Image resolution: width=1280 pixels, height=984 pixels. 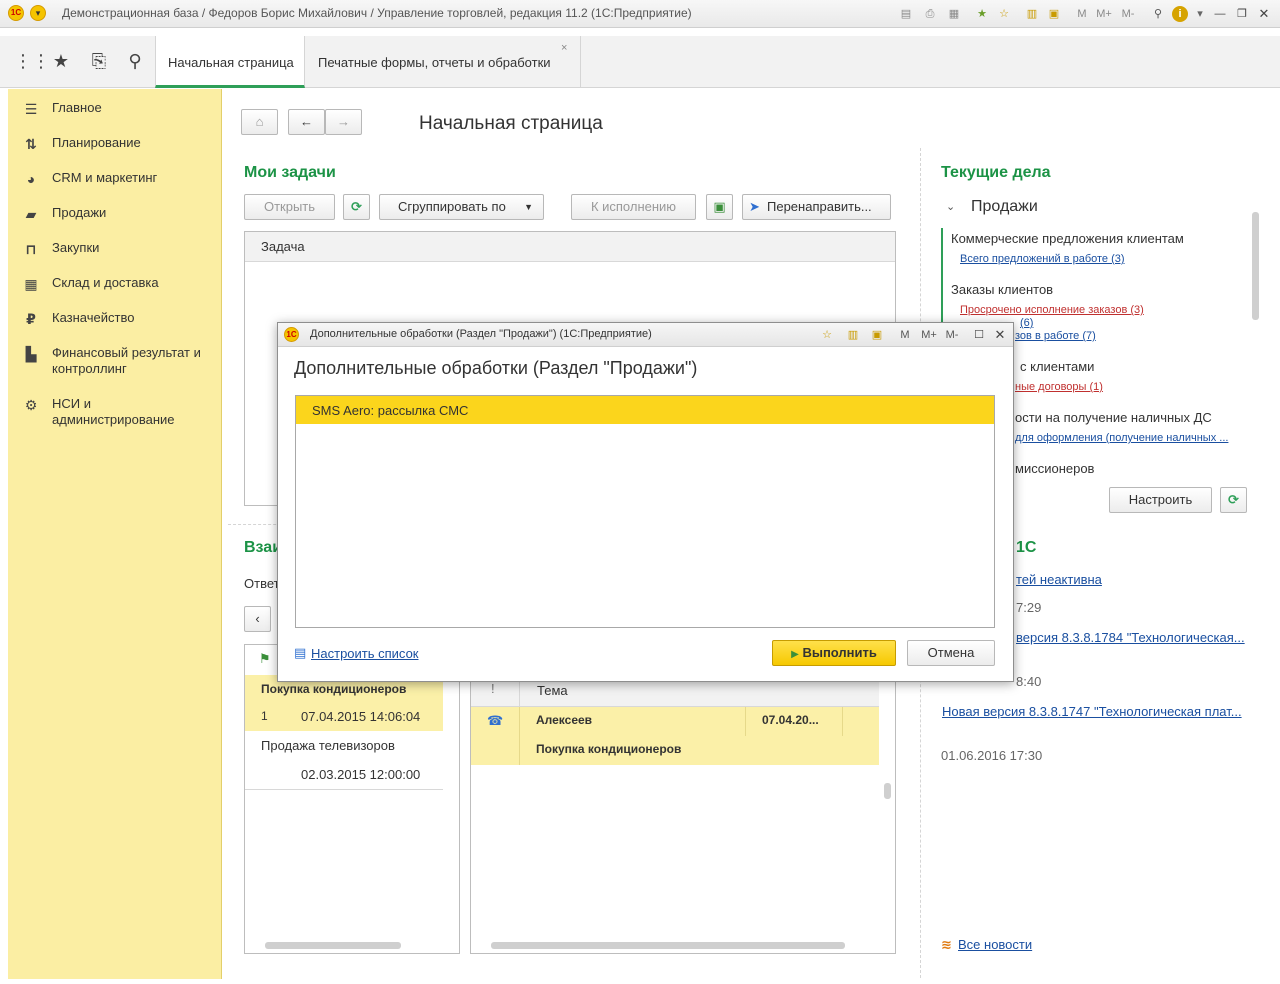 I want to click on group-by-label: Сгруппировать по, so click(x=452, y=206).